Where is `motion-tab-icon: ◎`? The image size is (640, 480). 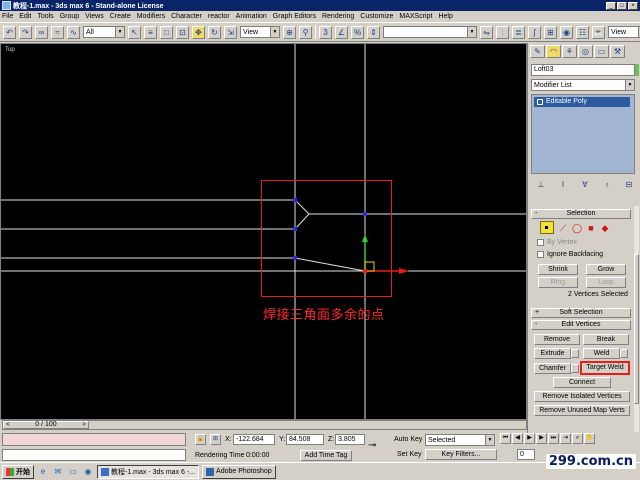
motion-tab-icon: ◎ is located at coordinates (585, 51).